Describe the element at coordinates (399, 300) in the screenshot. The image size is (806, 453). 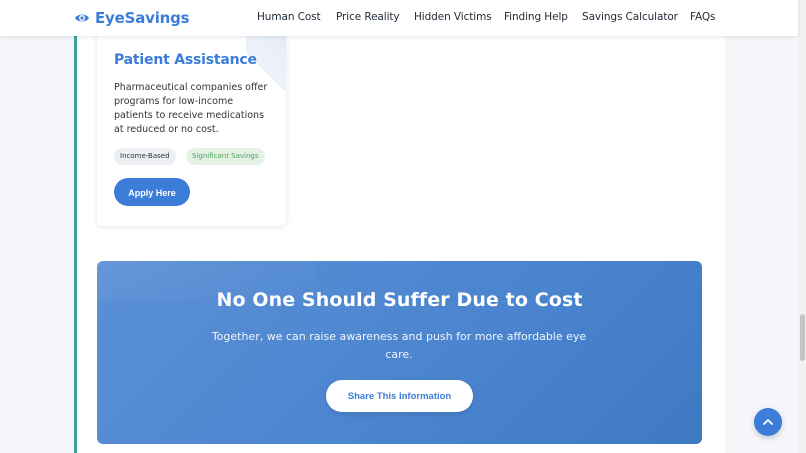
I see `cta-title: No One Should Suffer Due to Cost` at that location.